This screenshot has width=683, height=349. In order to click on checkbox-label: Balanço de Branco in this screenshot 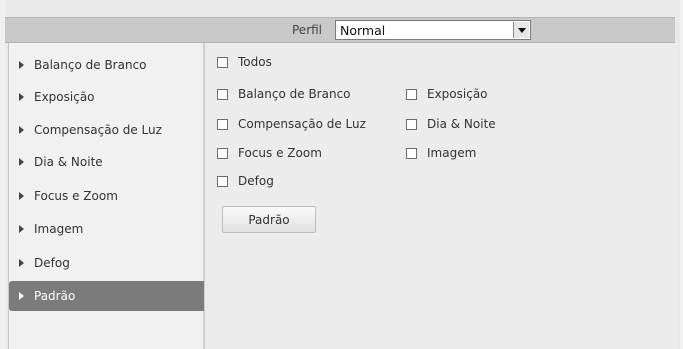, I will do `click(294, 94)`.